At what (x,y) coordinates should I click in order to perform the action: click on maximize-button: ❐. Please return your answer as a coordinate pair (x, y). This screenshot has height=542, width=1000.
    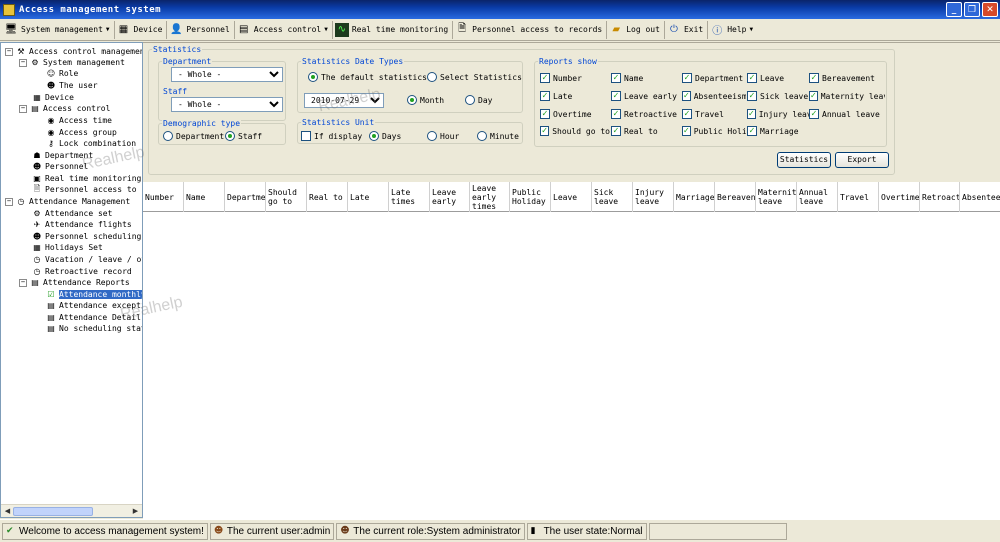
    Looking at the image, I should click on (972, 9).